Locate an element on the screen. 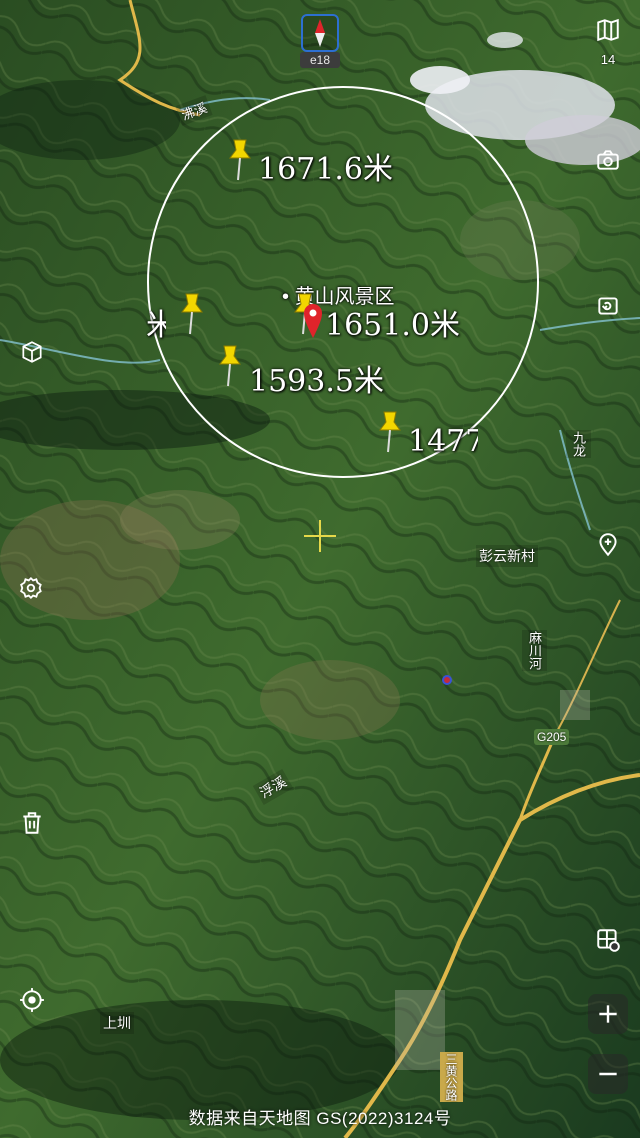  3d-view-button is located at coordinates (32, 352).